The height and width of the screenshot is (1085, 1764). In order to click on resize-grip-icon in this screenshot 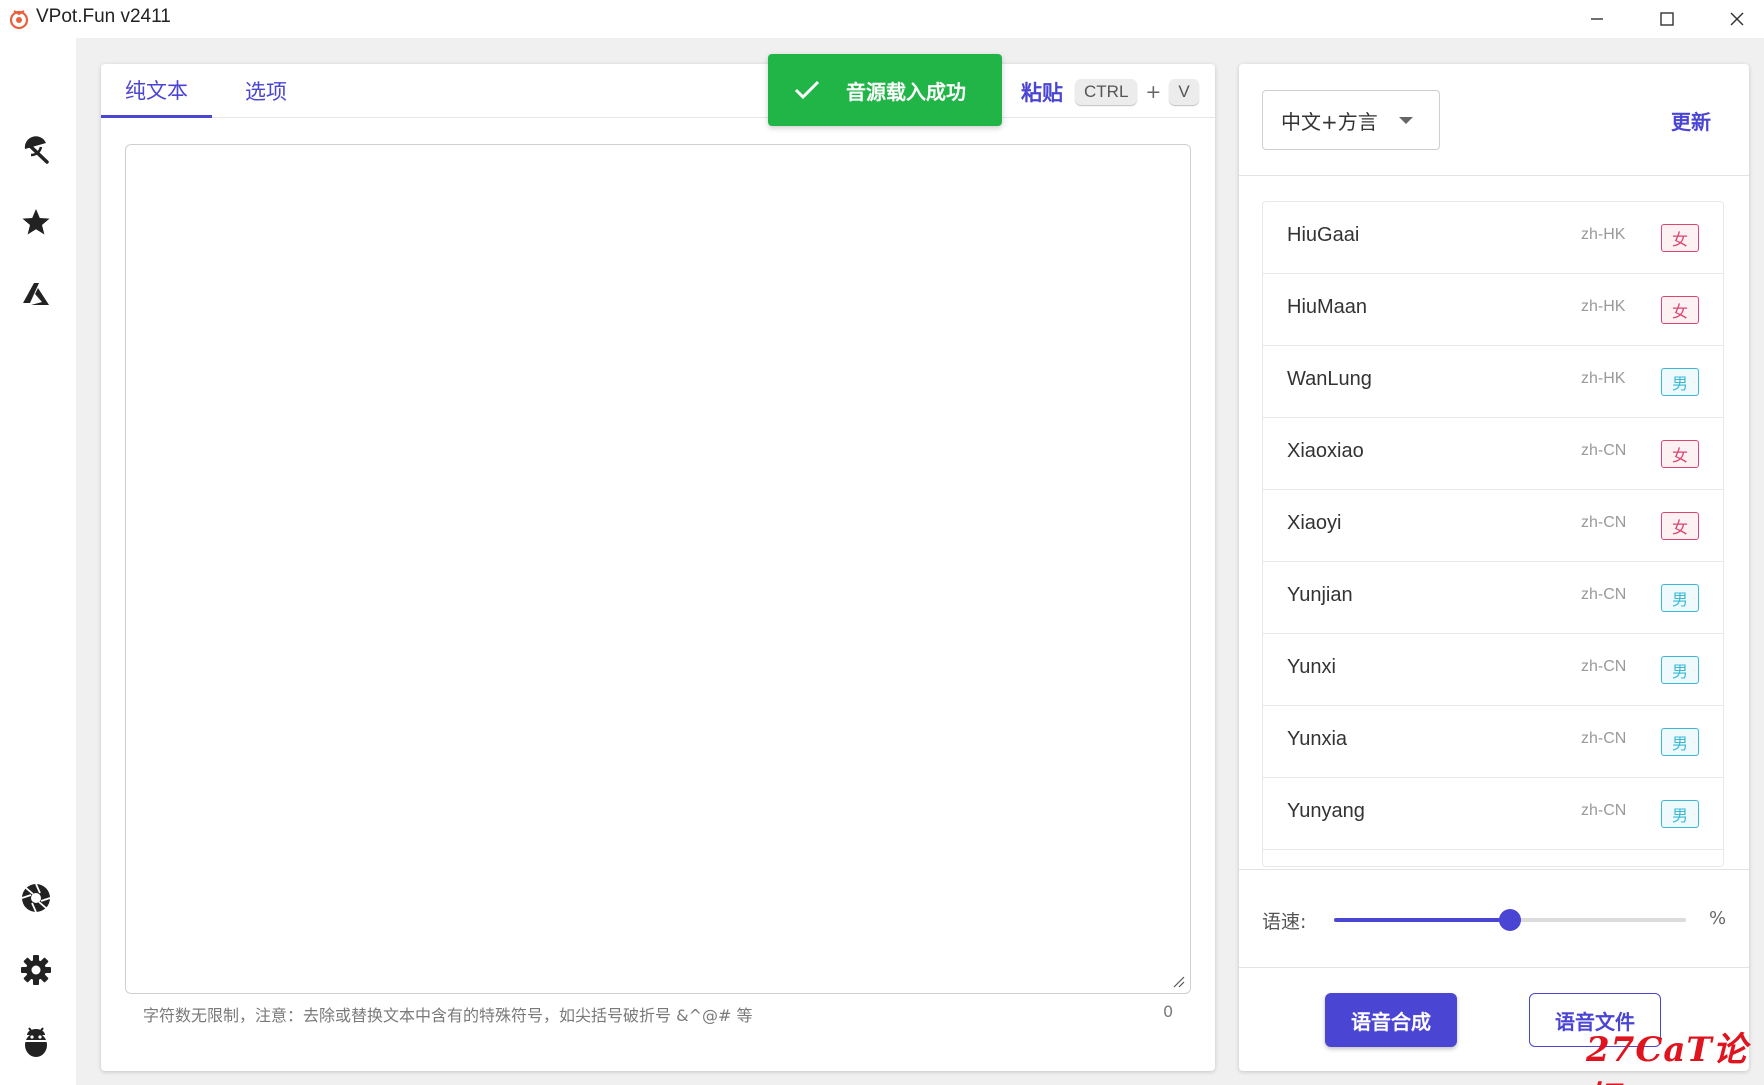, I will do `click(1179, 982)`.